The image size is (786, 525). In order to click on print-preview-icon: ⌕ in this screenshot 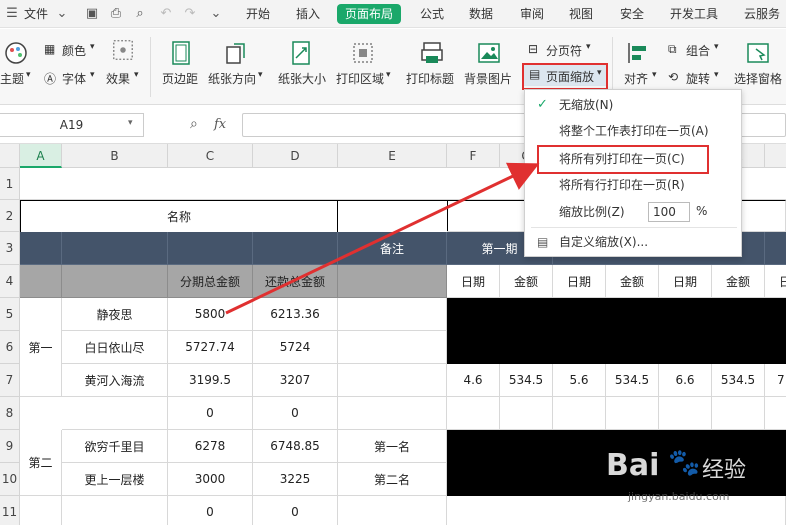, I will do `click(140, 14)`.